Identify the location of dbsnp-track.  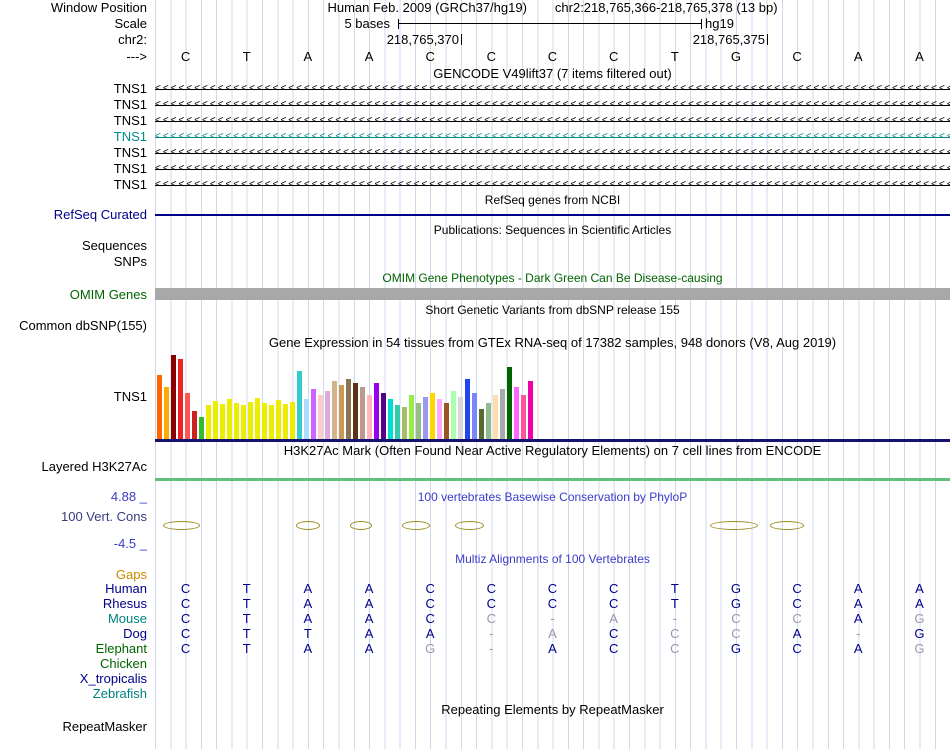
(552, 326).